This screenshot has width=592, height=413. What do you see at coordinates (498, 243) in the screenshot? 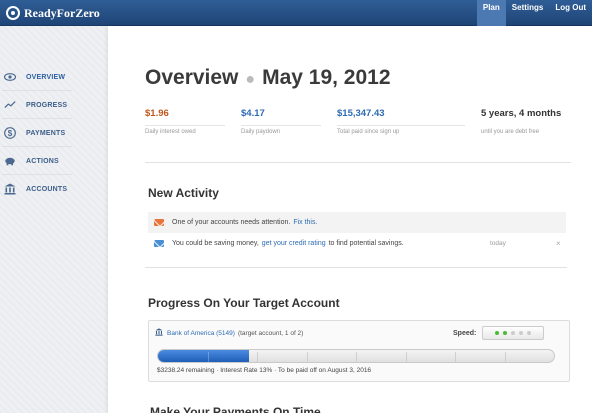
I see `activity-time: today` at bounding box center [498, 243].